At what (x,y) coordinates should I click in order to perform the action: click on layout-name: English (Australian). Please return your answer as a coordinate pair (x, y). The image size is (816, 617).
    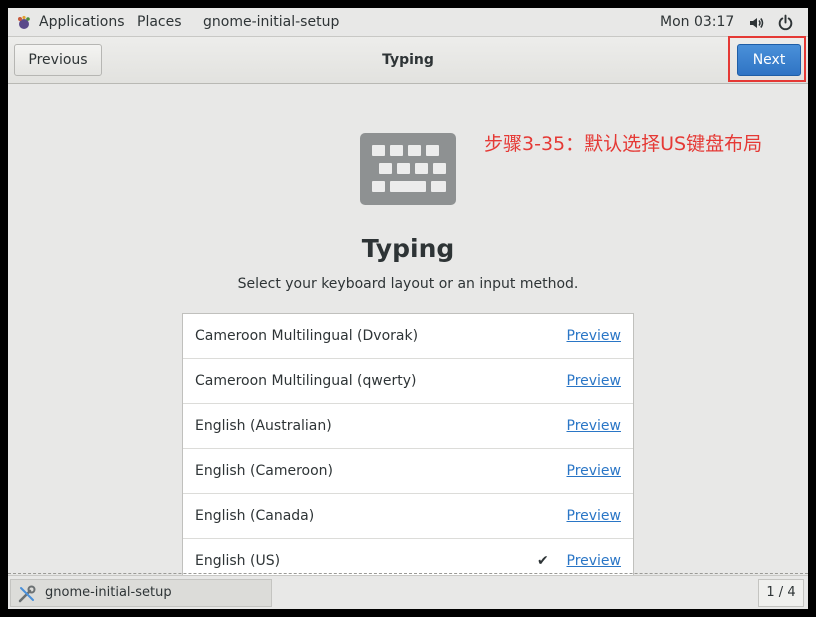
    Looking at the image, I should click on (263, 426).